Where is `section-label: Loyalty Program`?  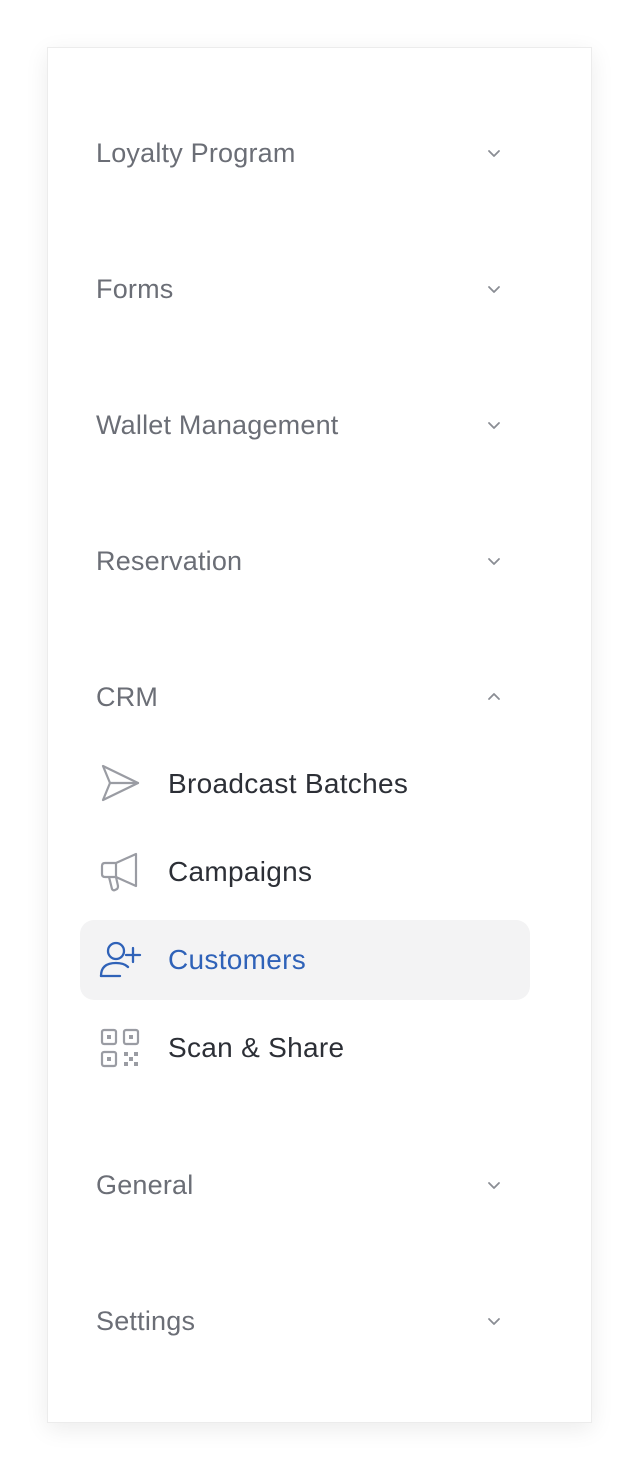 section-label: Loyalty Program is located at coordinates (196, 152).